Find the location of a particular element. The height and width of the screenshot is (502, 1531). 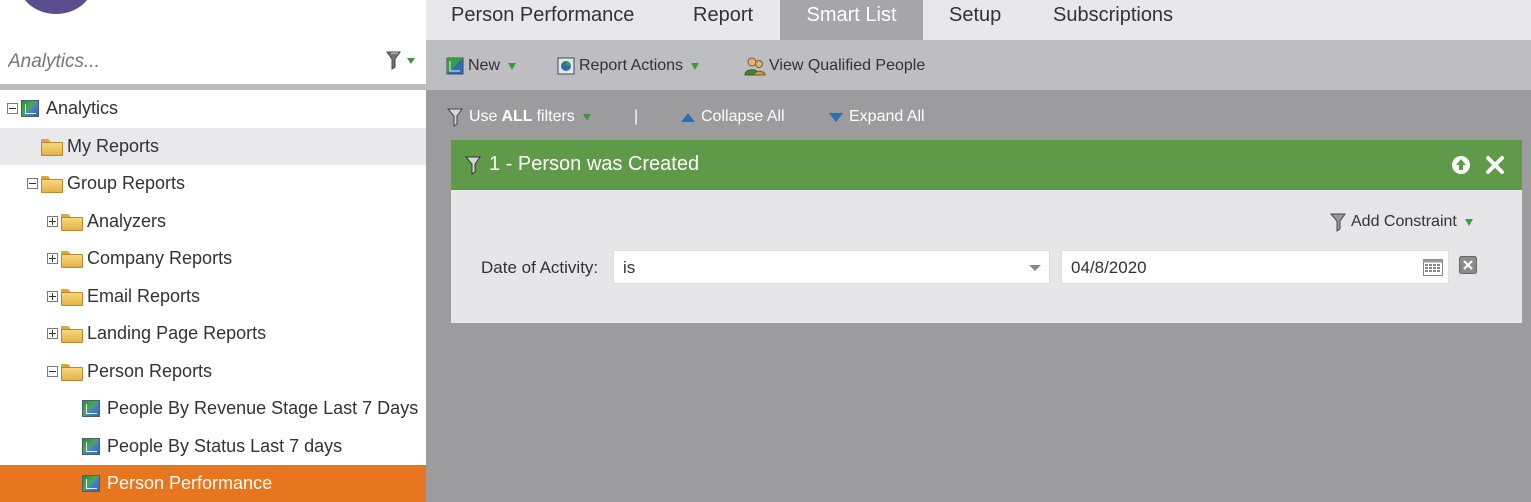

report-actions-button: Report Actions is located at coordinates (628, 66).